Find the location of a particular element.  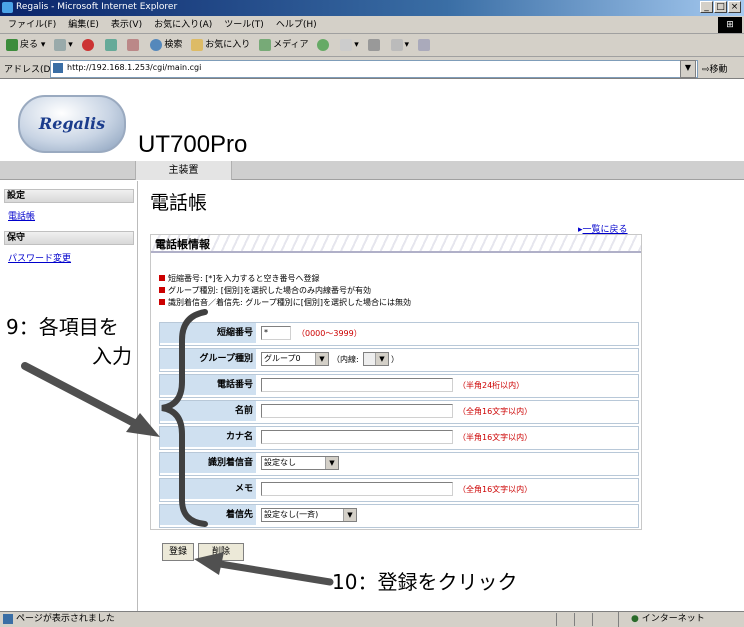

page-done-icon is located at coordinates (8, 619).